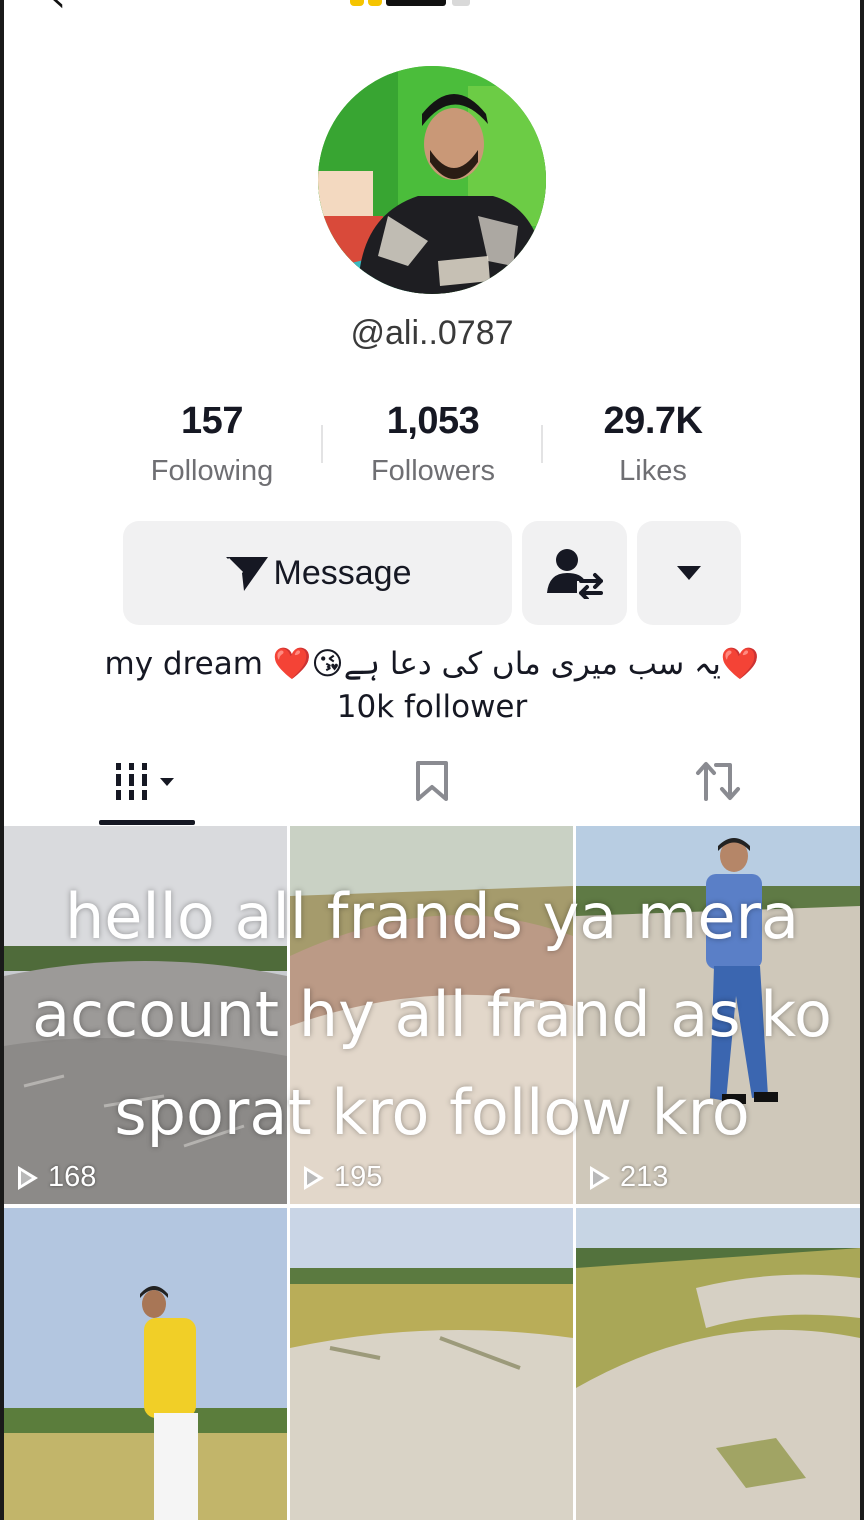  What do you see at coordinates (433, 421) in the screenshot?
I see `stat-value: 1,053` at bounding box center [433, 421].